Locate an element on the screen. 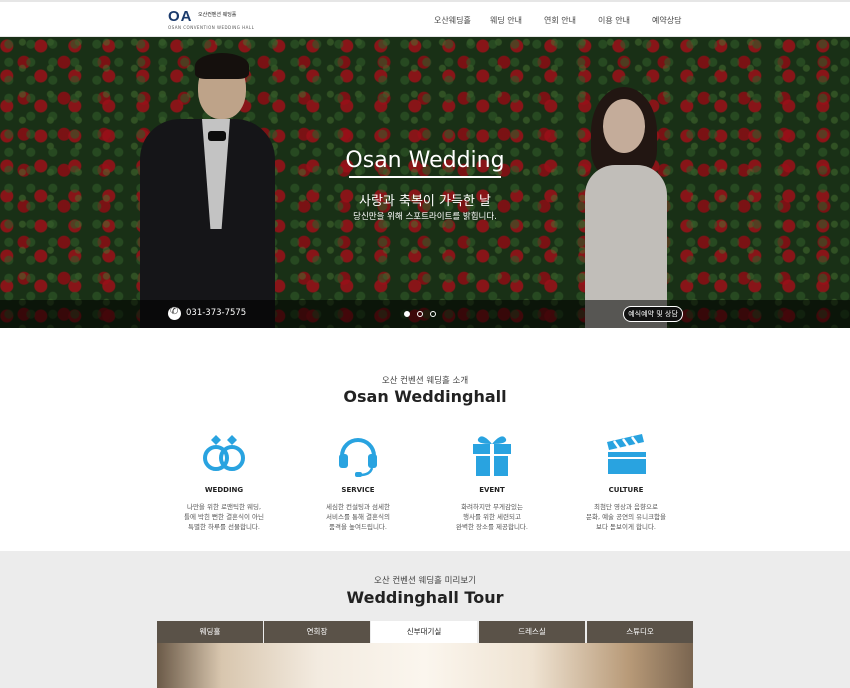 The width and height of the screenshot is (850, 688). tab-dress-room: 드레스실 is located at coordinates (532, 632).